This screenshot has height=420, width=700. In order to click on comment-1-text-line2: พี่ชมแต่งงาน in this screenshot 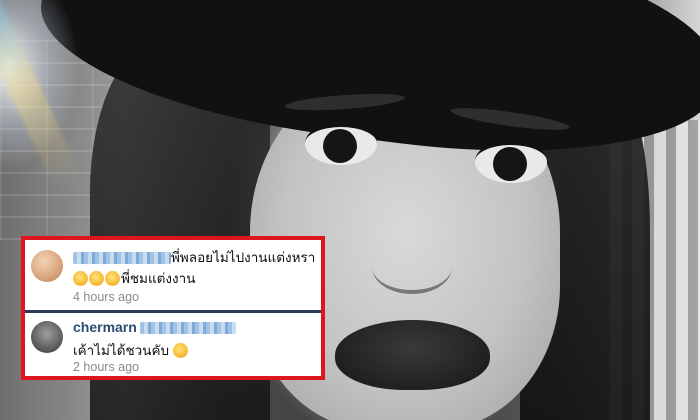, I will do `click(158, 278)`.